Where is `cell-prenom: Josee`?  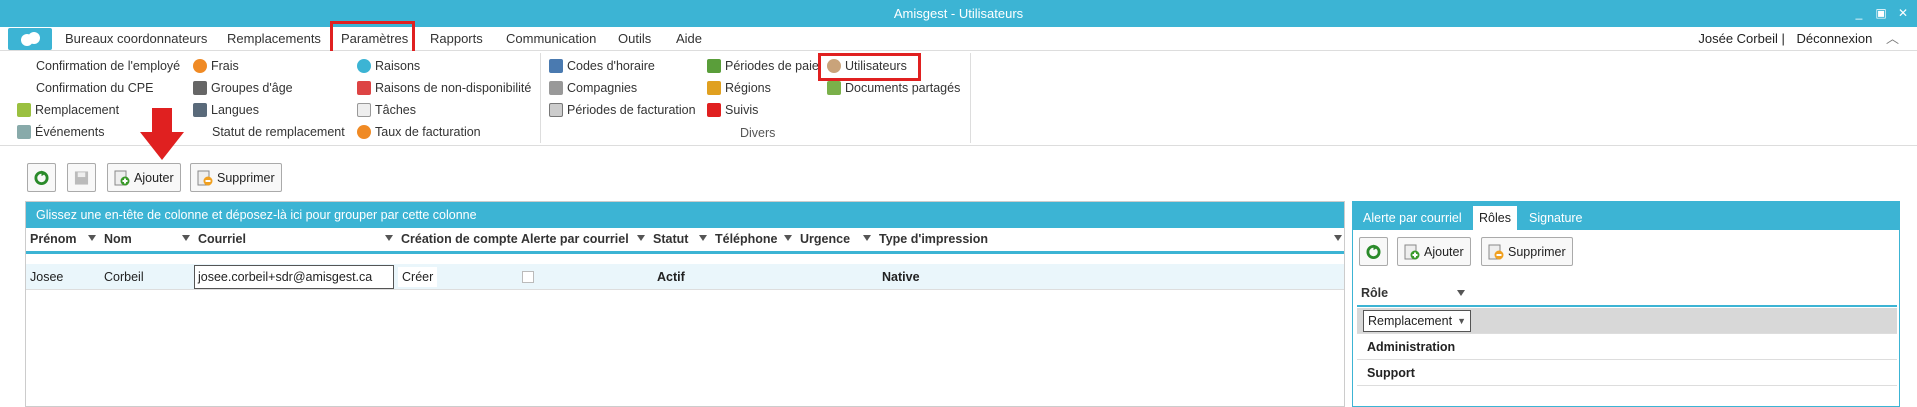 cell-prenom: Josee is located at coordinates (47, 277).